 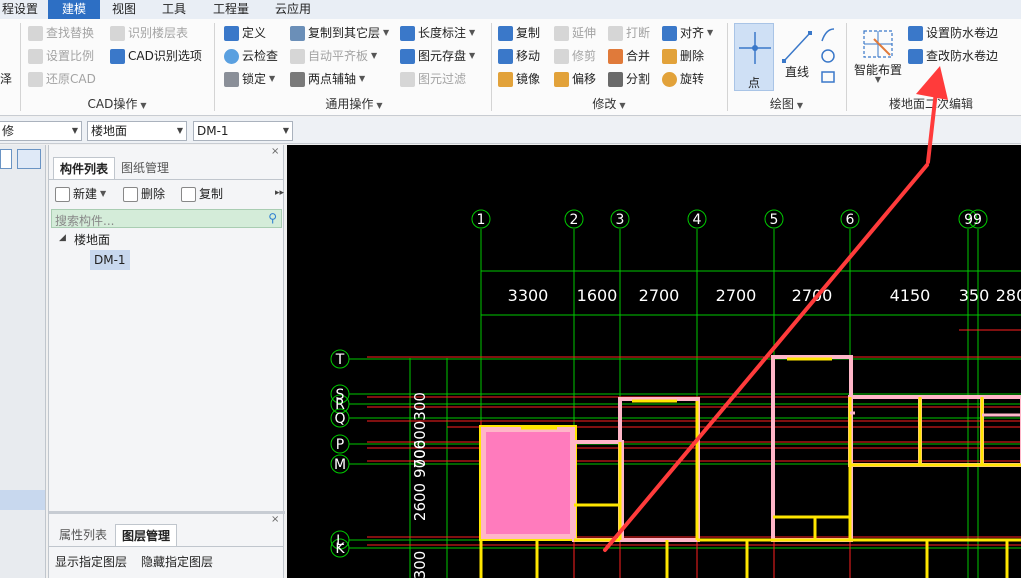 I want to click on delete-button: 删除, so click(x=683, y=56).